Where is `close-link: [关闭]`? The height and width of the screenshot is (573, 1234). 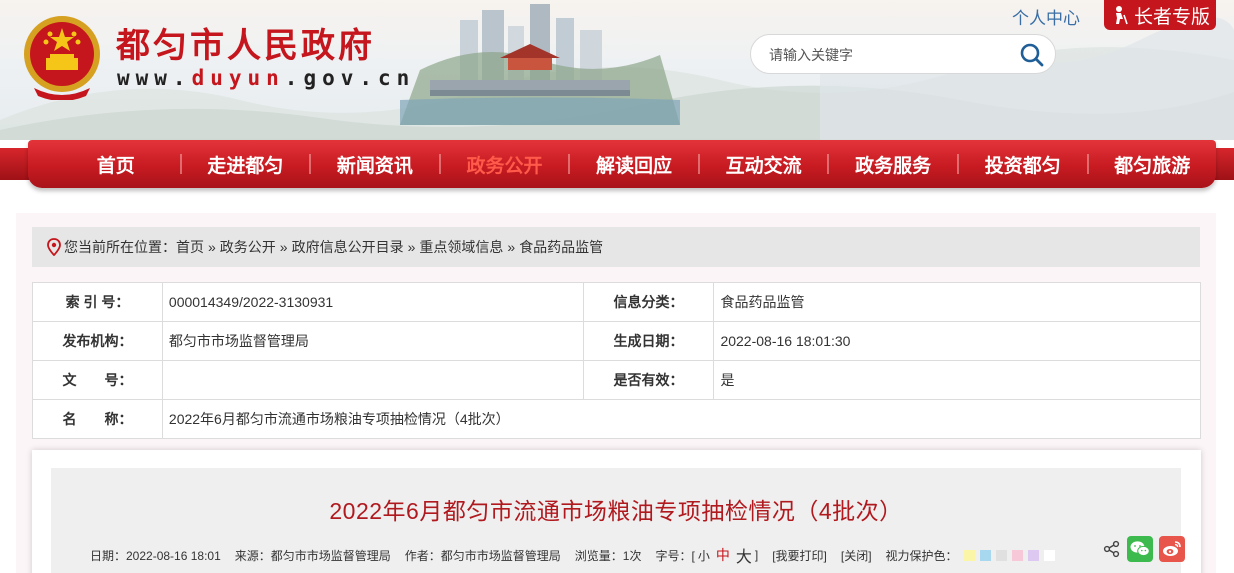 close-link: [关闭] is located at coordinates (856, 555).